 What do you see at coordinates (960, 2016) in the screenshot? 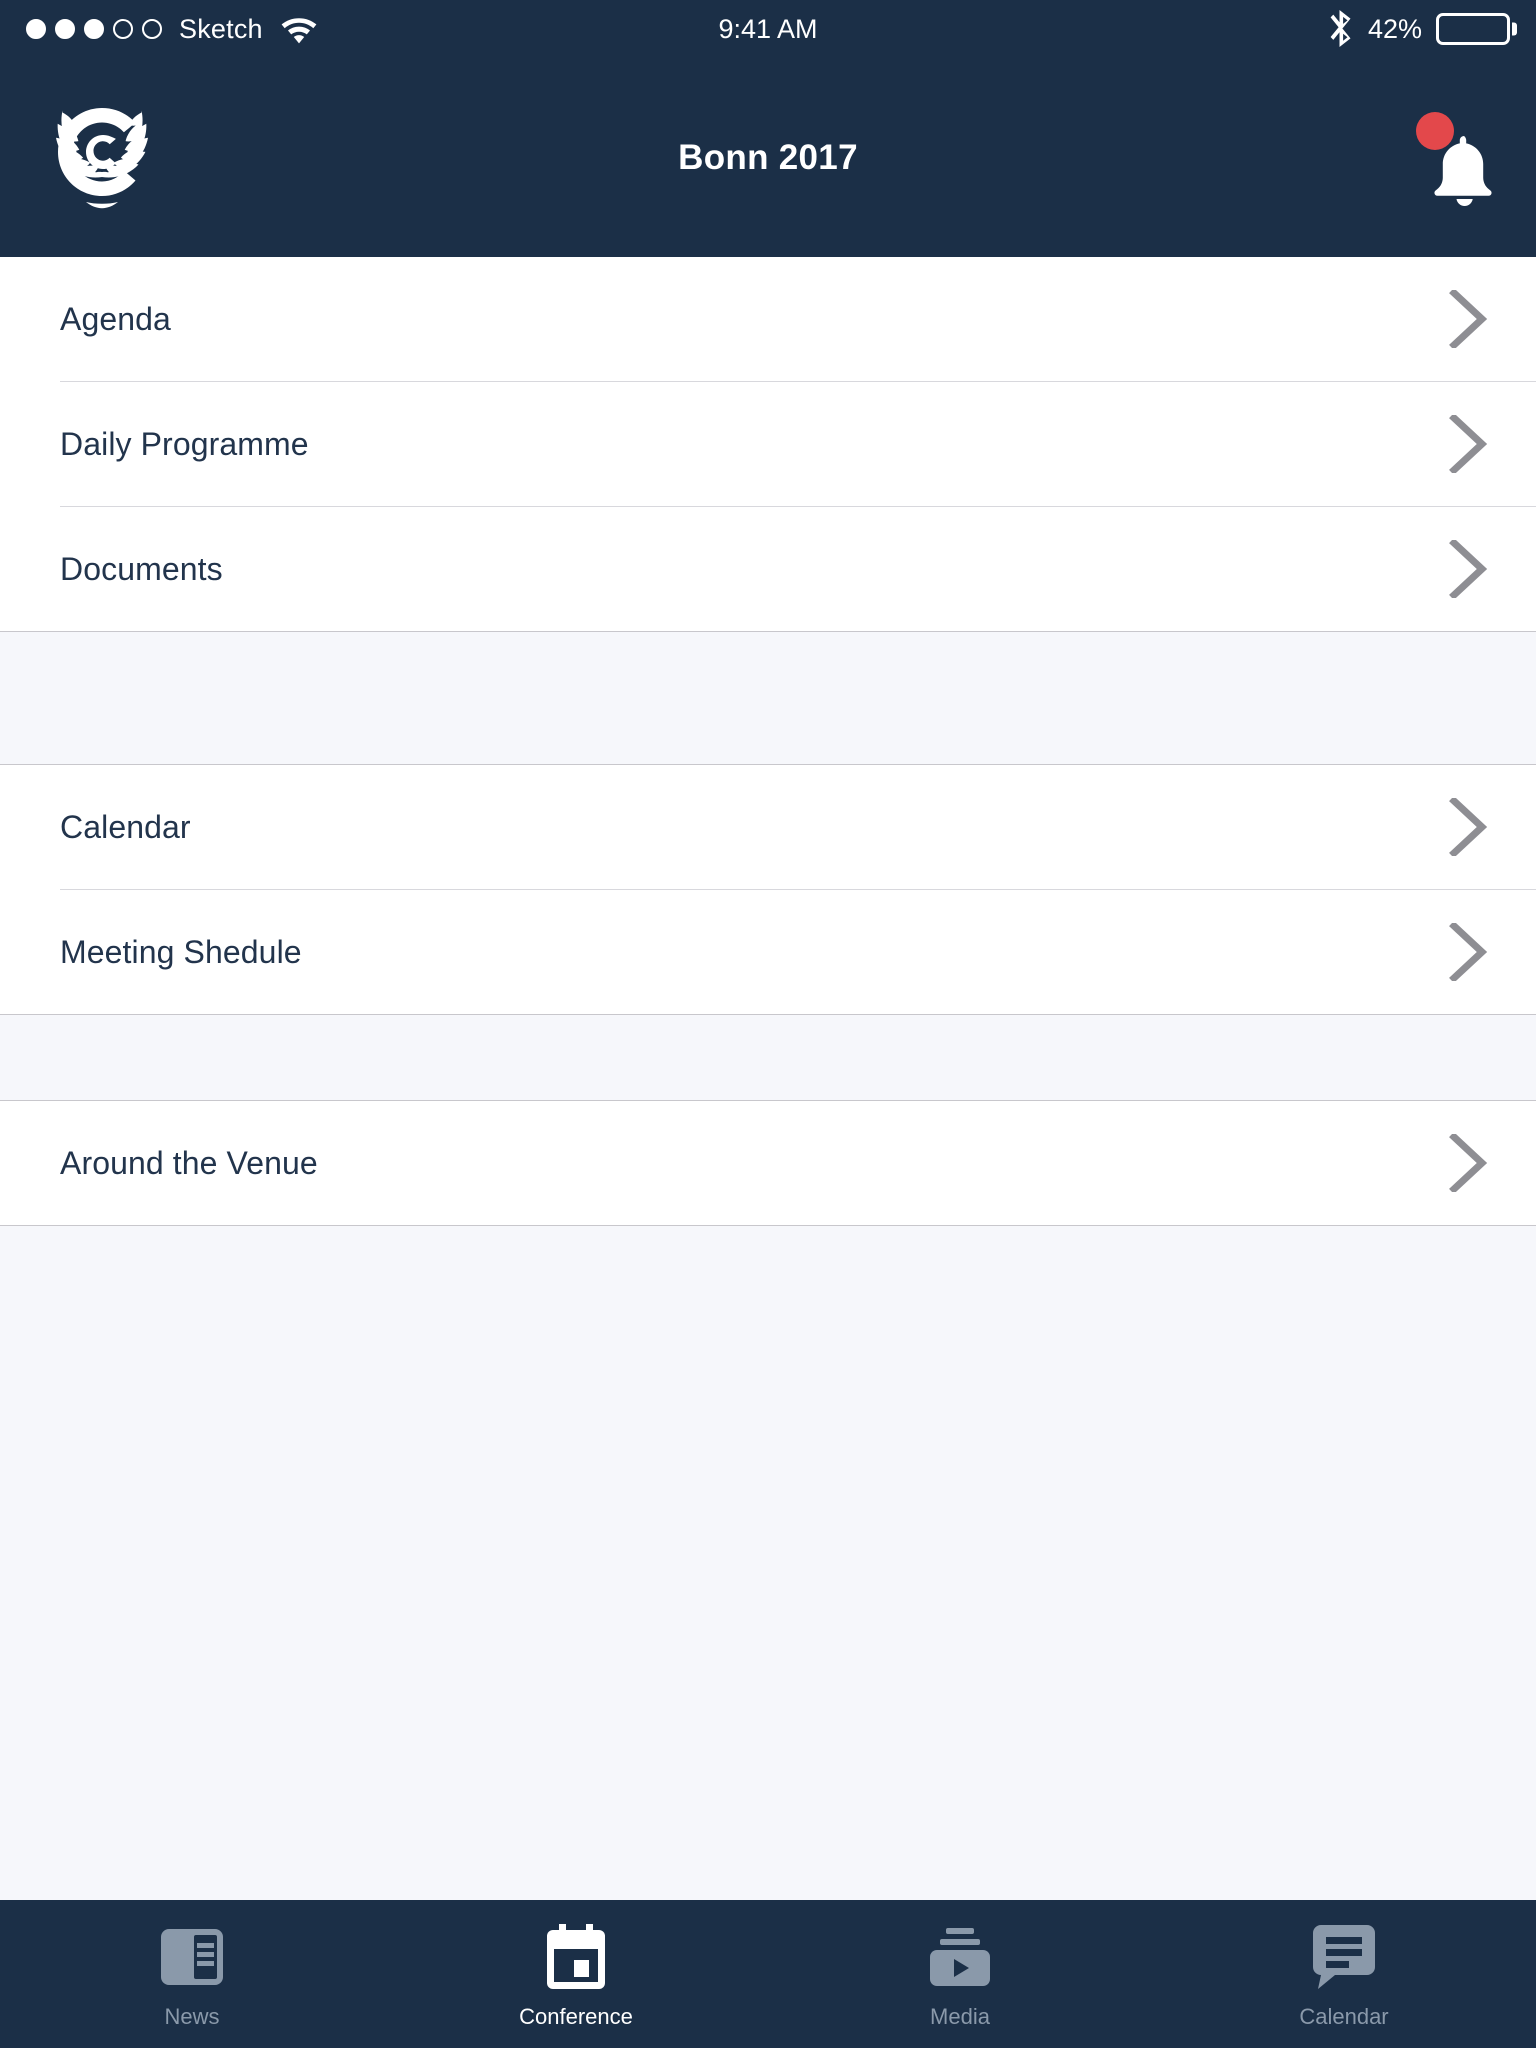
I see `tab-label: Media` at bounding box center [960, 2016].